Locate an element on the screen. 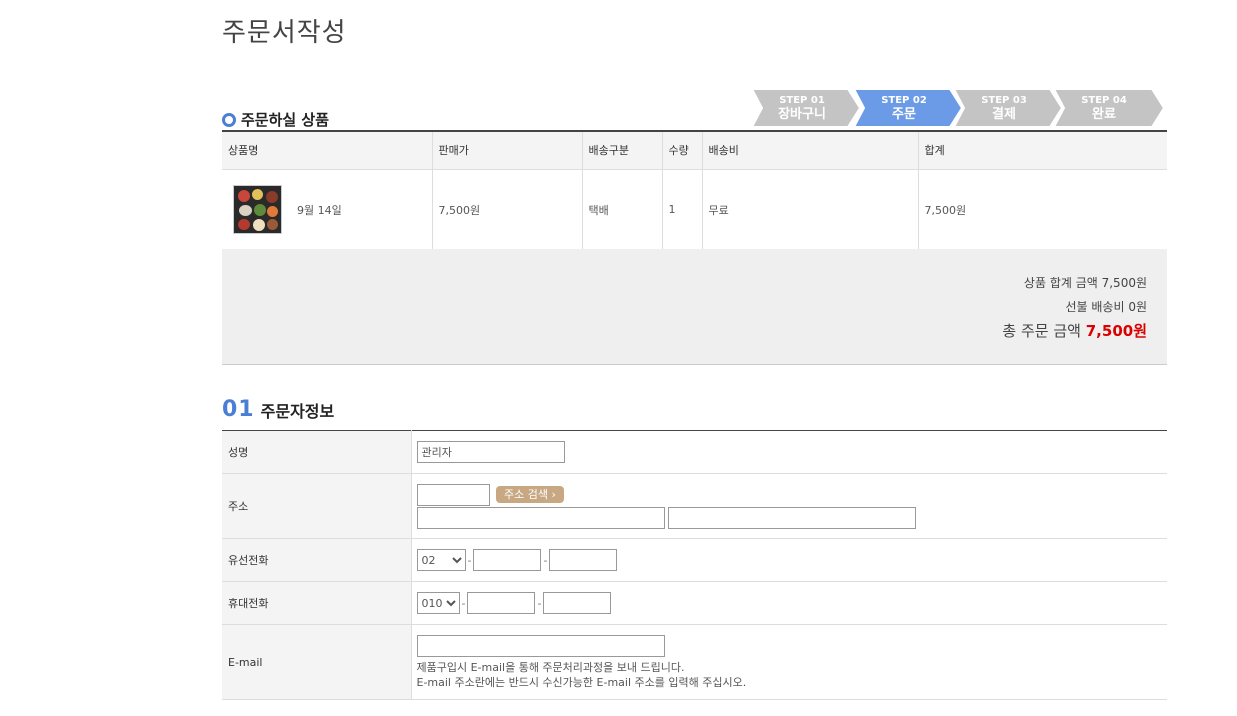  mobile-label: 휴대전화 is located at coordinates (317, 603).